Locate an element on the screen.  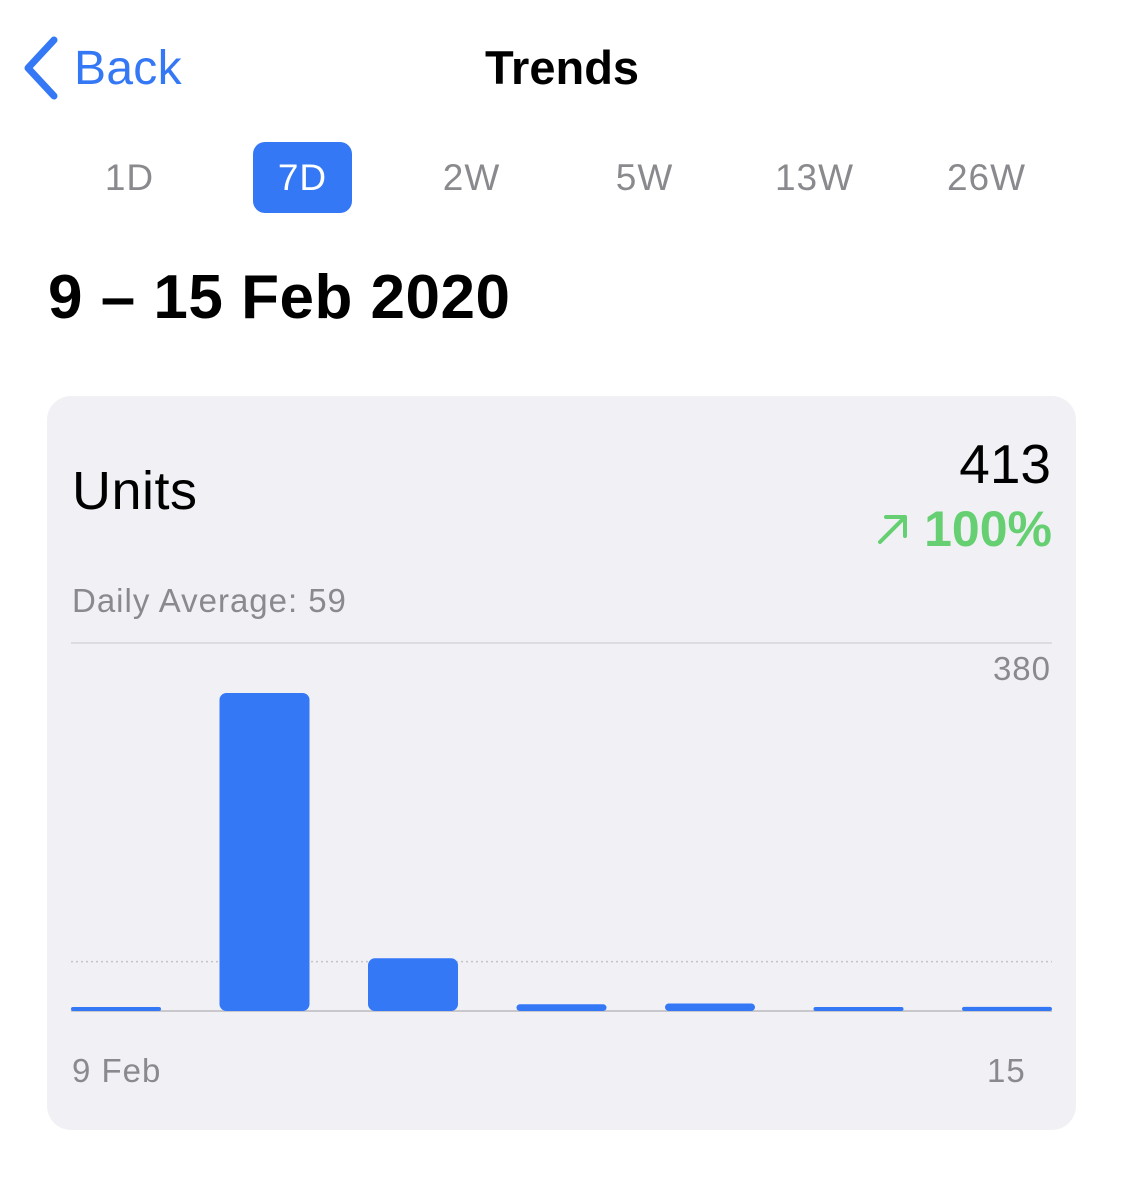
y-axis-max-label: 380 is located at coordinates (1021, 668).